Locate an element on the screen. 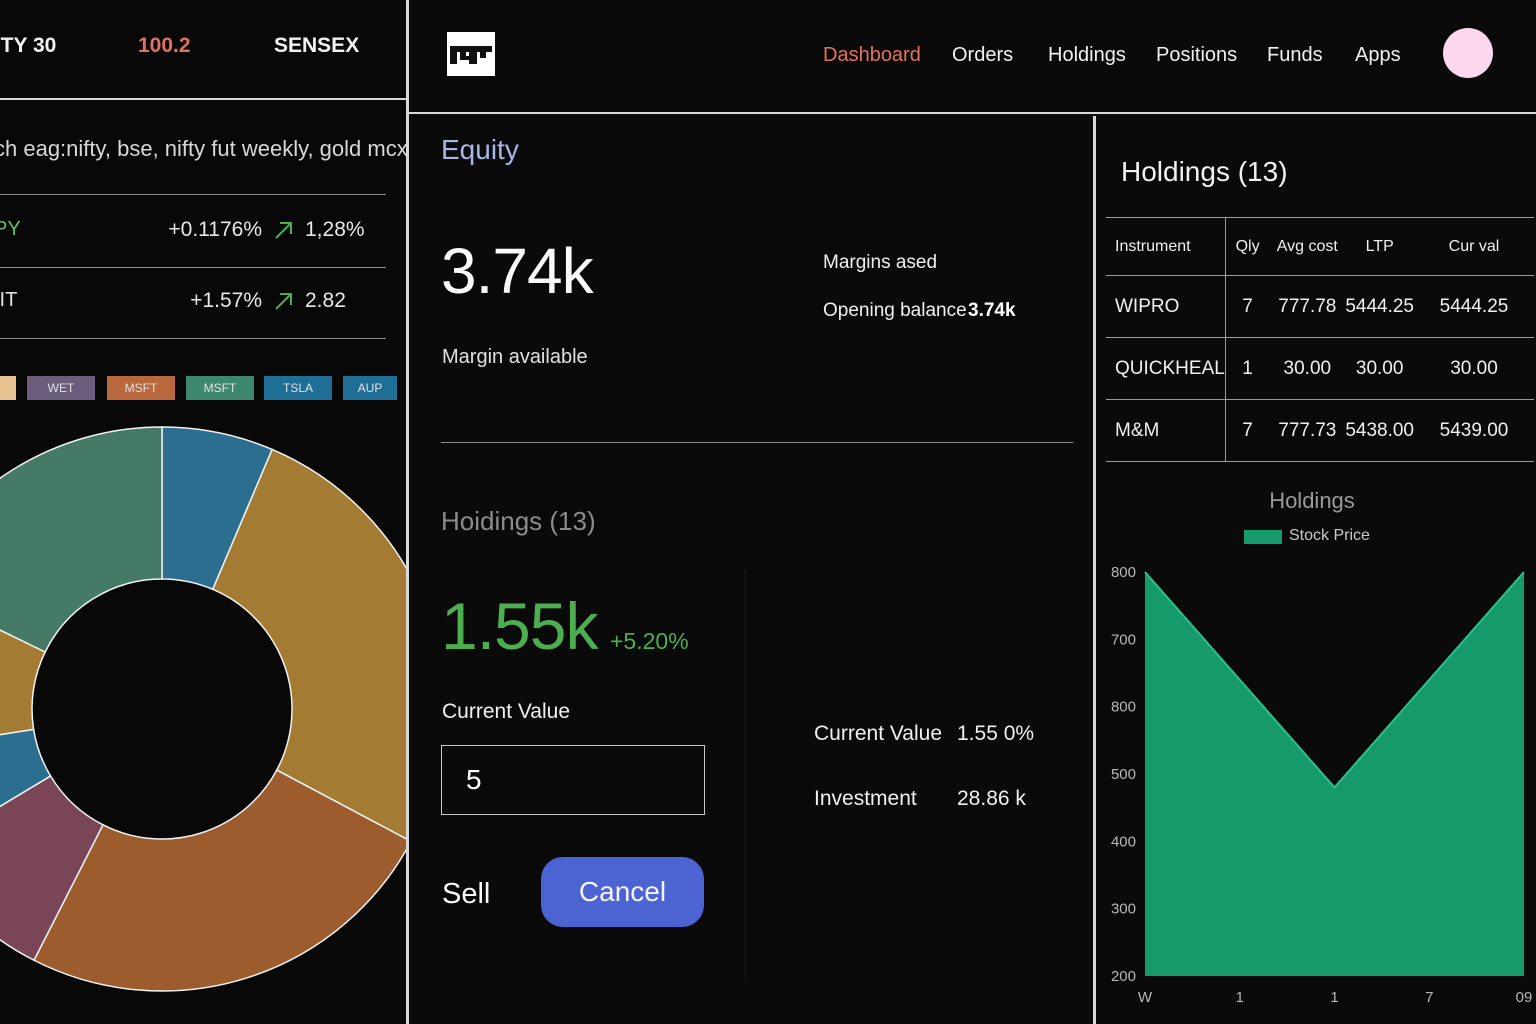 This screenshot has width=1536, height=1024. cell-cur-val: 30.00 is located at coordinates (1474, 368).